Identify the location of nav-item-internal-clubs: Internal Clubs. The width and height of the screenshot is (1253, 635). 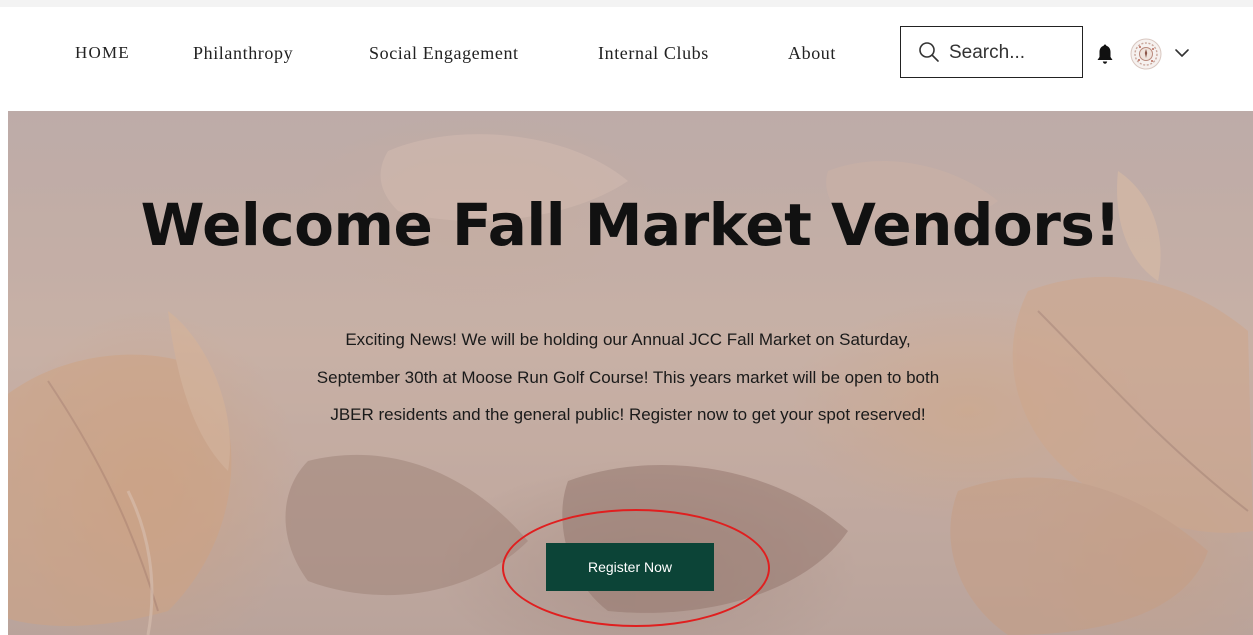
(653, 53).